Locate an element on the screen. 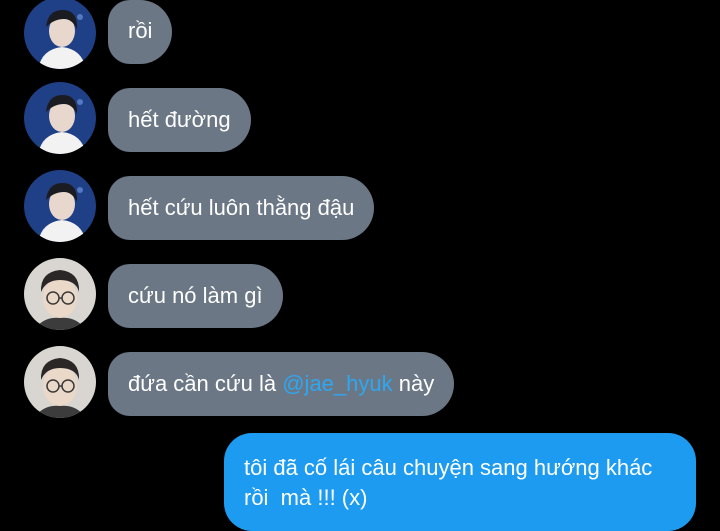 The image size is (720, 531). message-bubble: cứu nó làm gì is located at coordinates (195, 296).